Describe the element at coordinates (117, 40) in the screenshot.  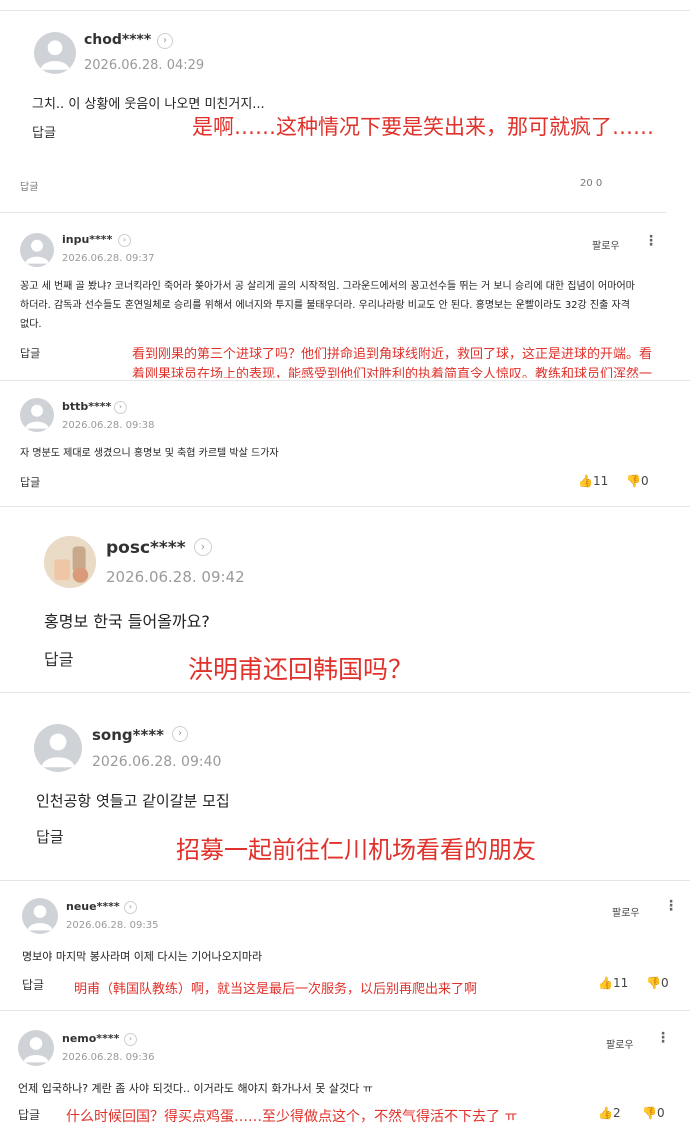
I see `username: chod****` at that location.